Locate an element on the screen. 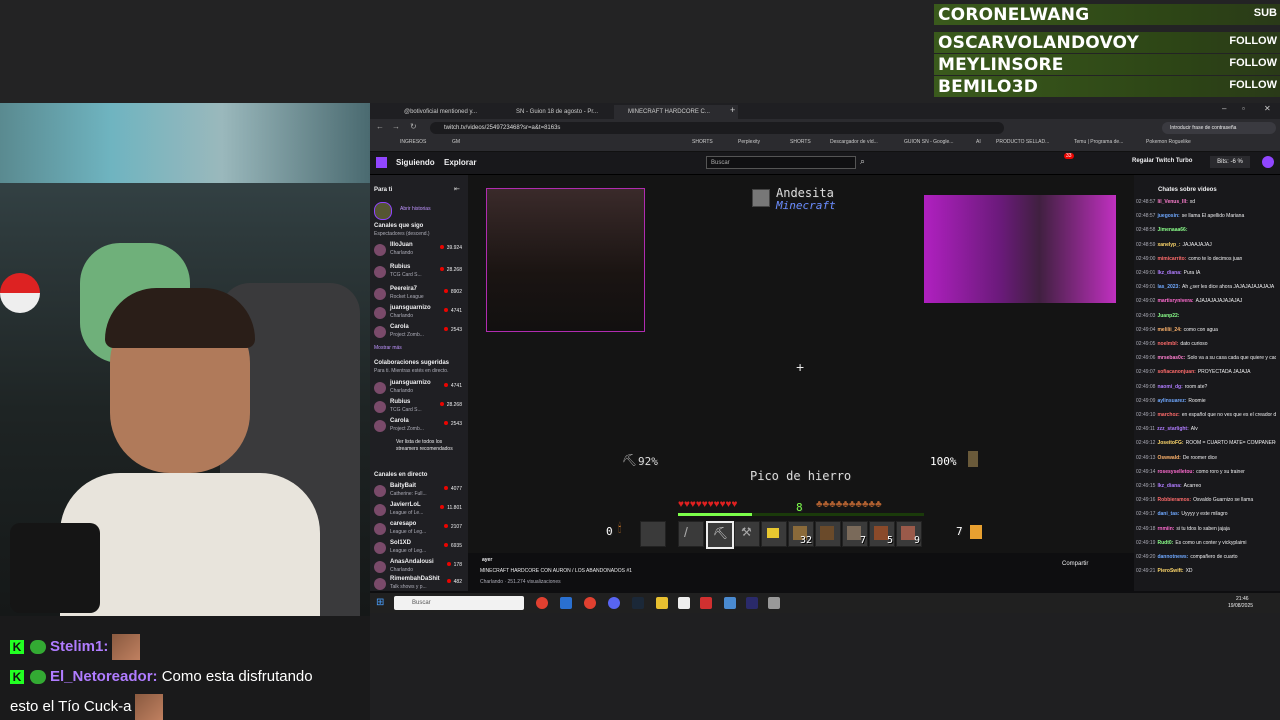 This screenshot has height=720, width=1280. turbo-button: Regalar Twitch Turbo is located at coordinates (1162, 161).